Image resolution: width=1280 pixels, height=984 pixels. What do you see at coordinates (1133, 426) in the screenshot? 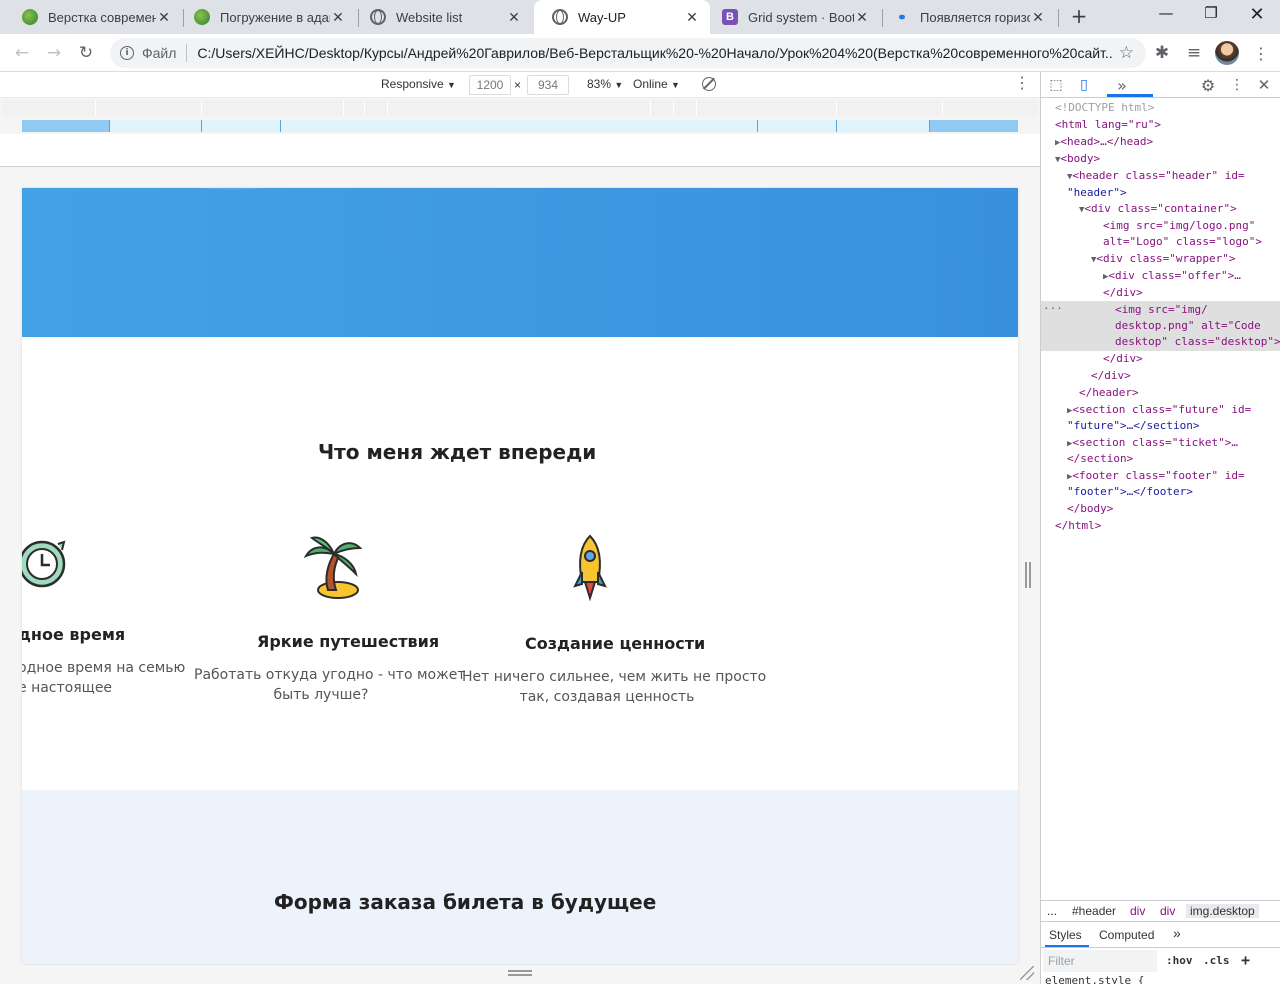
I see `future-node-cont: "future">…</section>` at bounding box center [1133, 426].